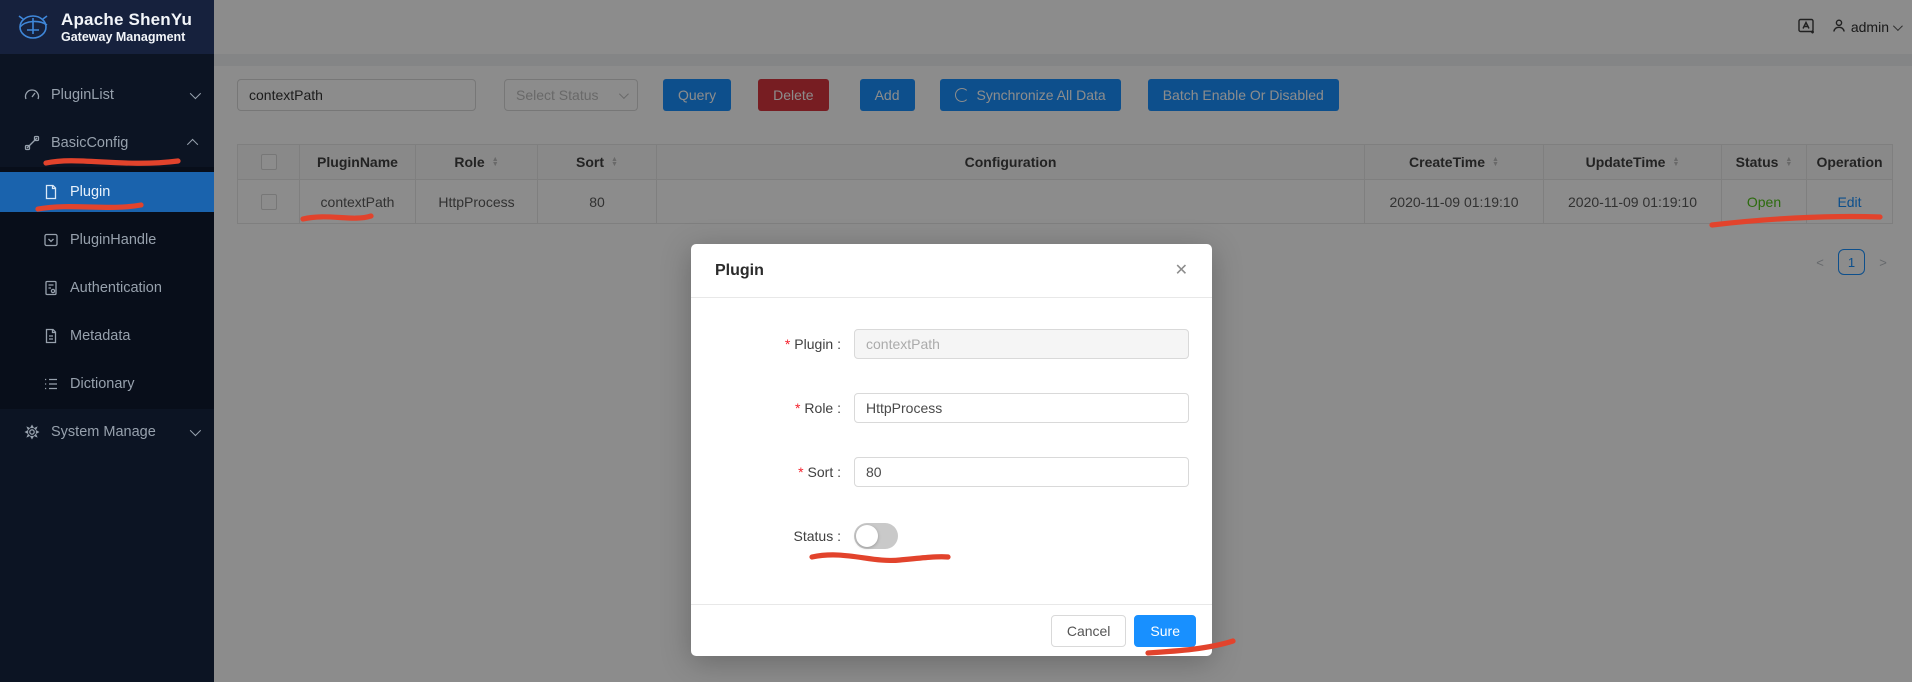  I want to click on file-text-icon, so click(51, 336).